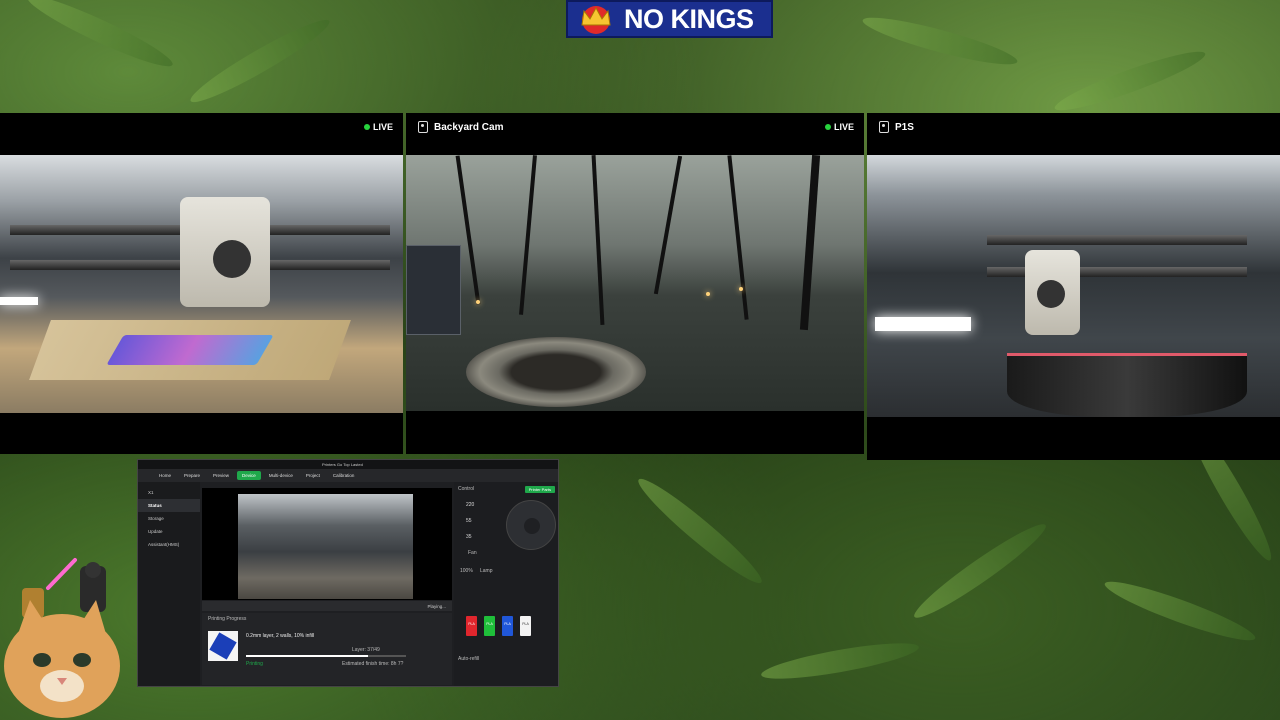 The height and width of the screenshot is (720, 1280). What do you see at coordinates (373, 664) in the screenshot?
I see `estimated-time: Estimated finish time: 8h 7?` at bounding box center [373, 664].